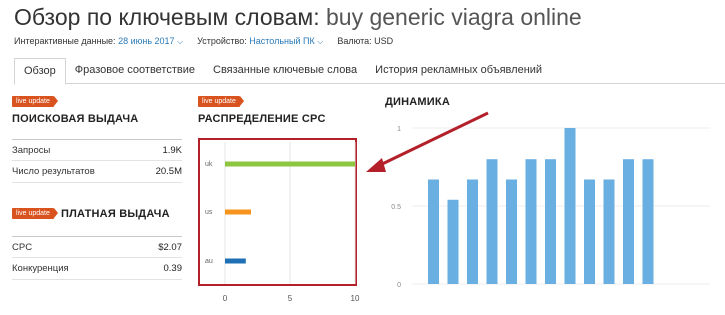  I want to click on y-tick-label: 1, so click(399, 129).